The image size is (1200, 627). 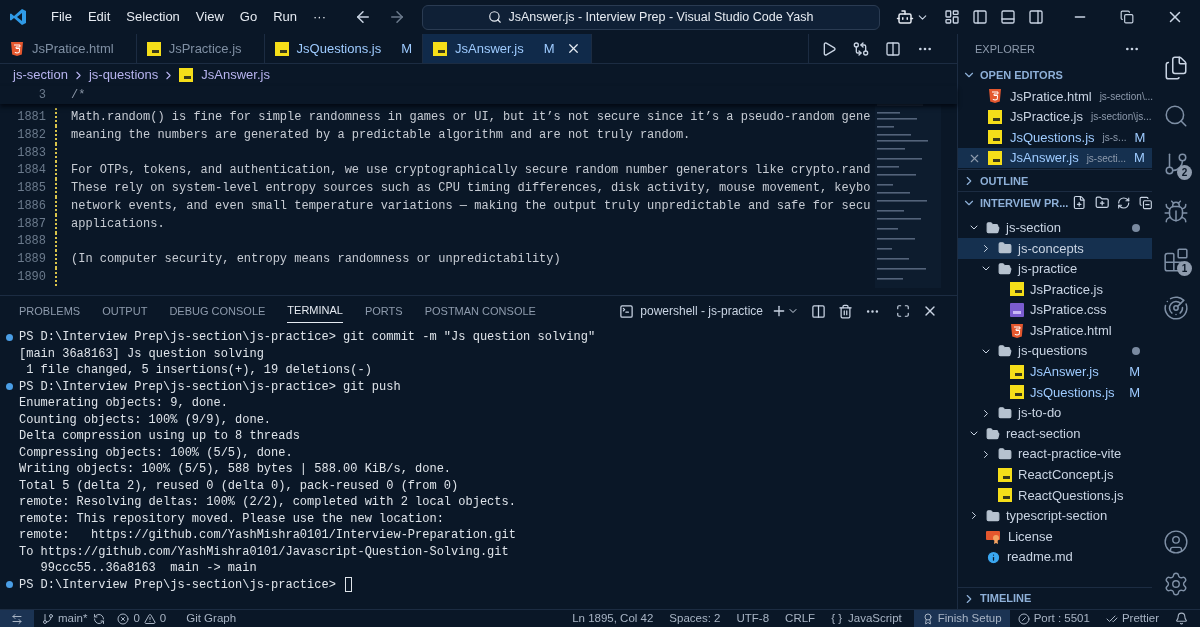 I want to click on menu-item: Edit, so click(x=99, y=17).